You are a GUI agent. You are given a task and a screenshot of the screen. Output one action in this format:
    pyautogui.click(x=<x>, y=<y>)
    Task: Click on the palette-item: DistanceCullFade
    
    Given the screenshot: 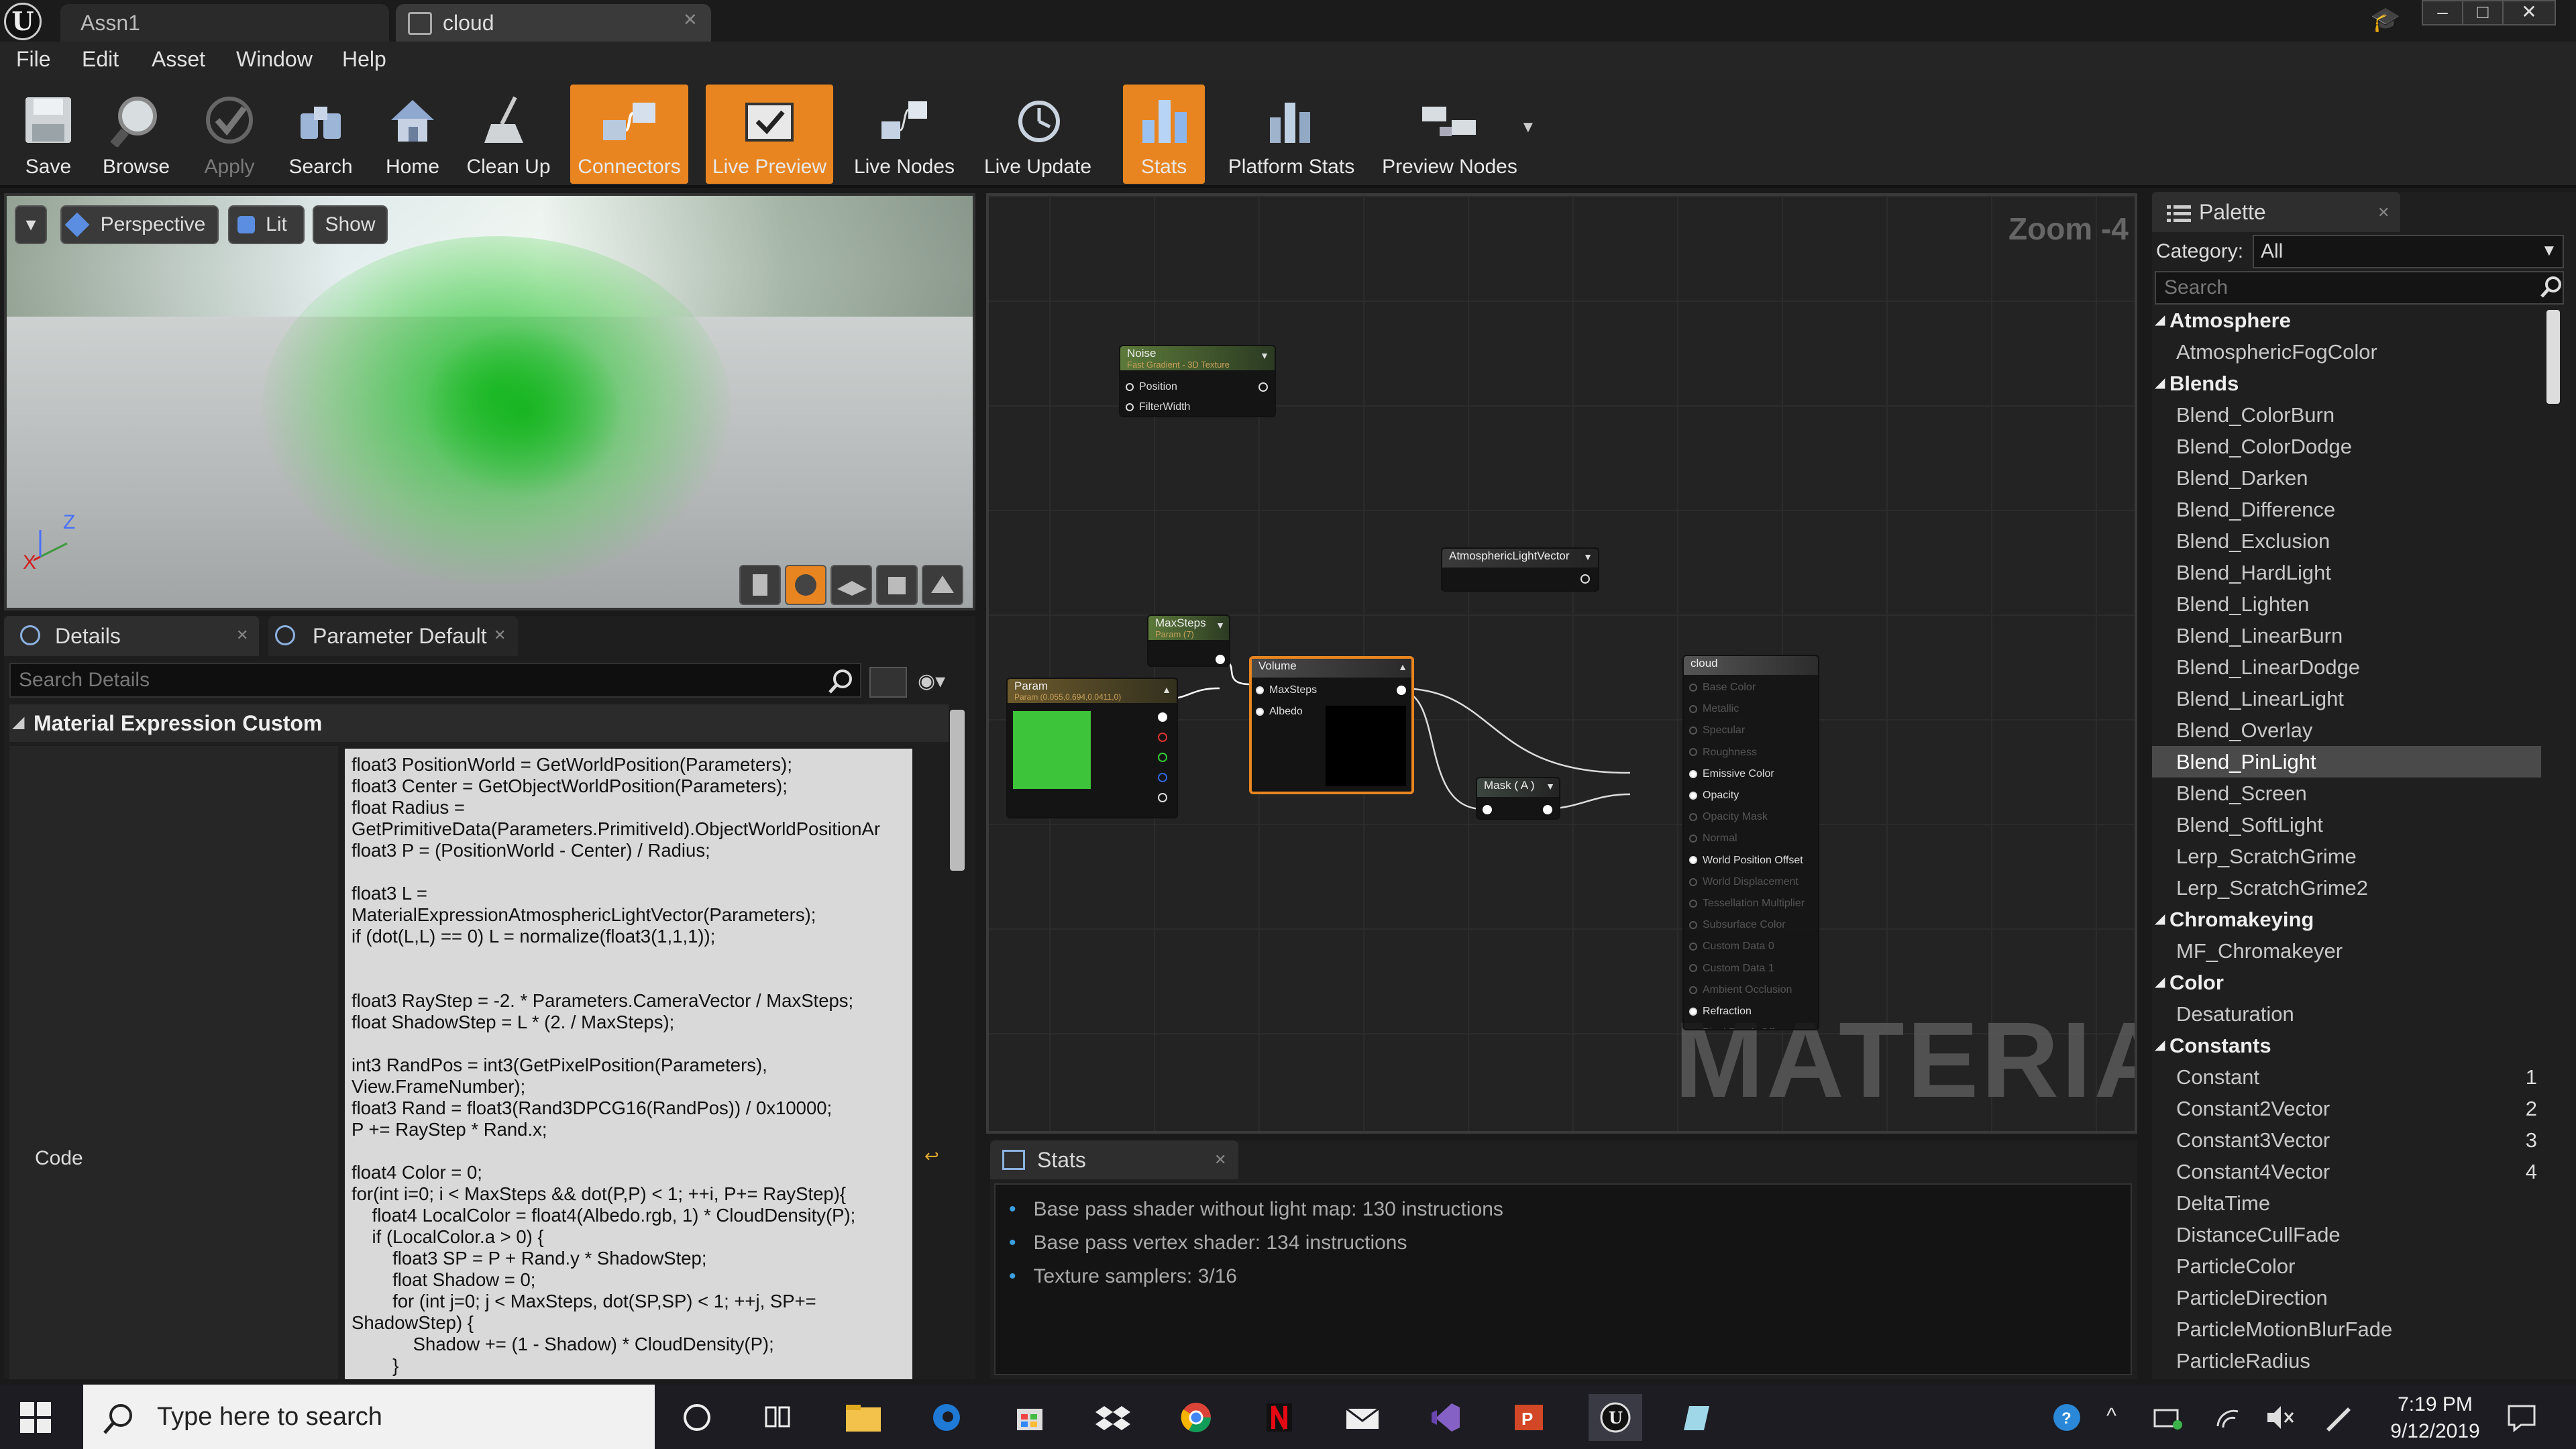 What is the action you would take?
    pyautogui.click(x=2346, y=1234)
    